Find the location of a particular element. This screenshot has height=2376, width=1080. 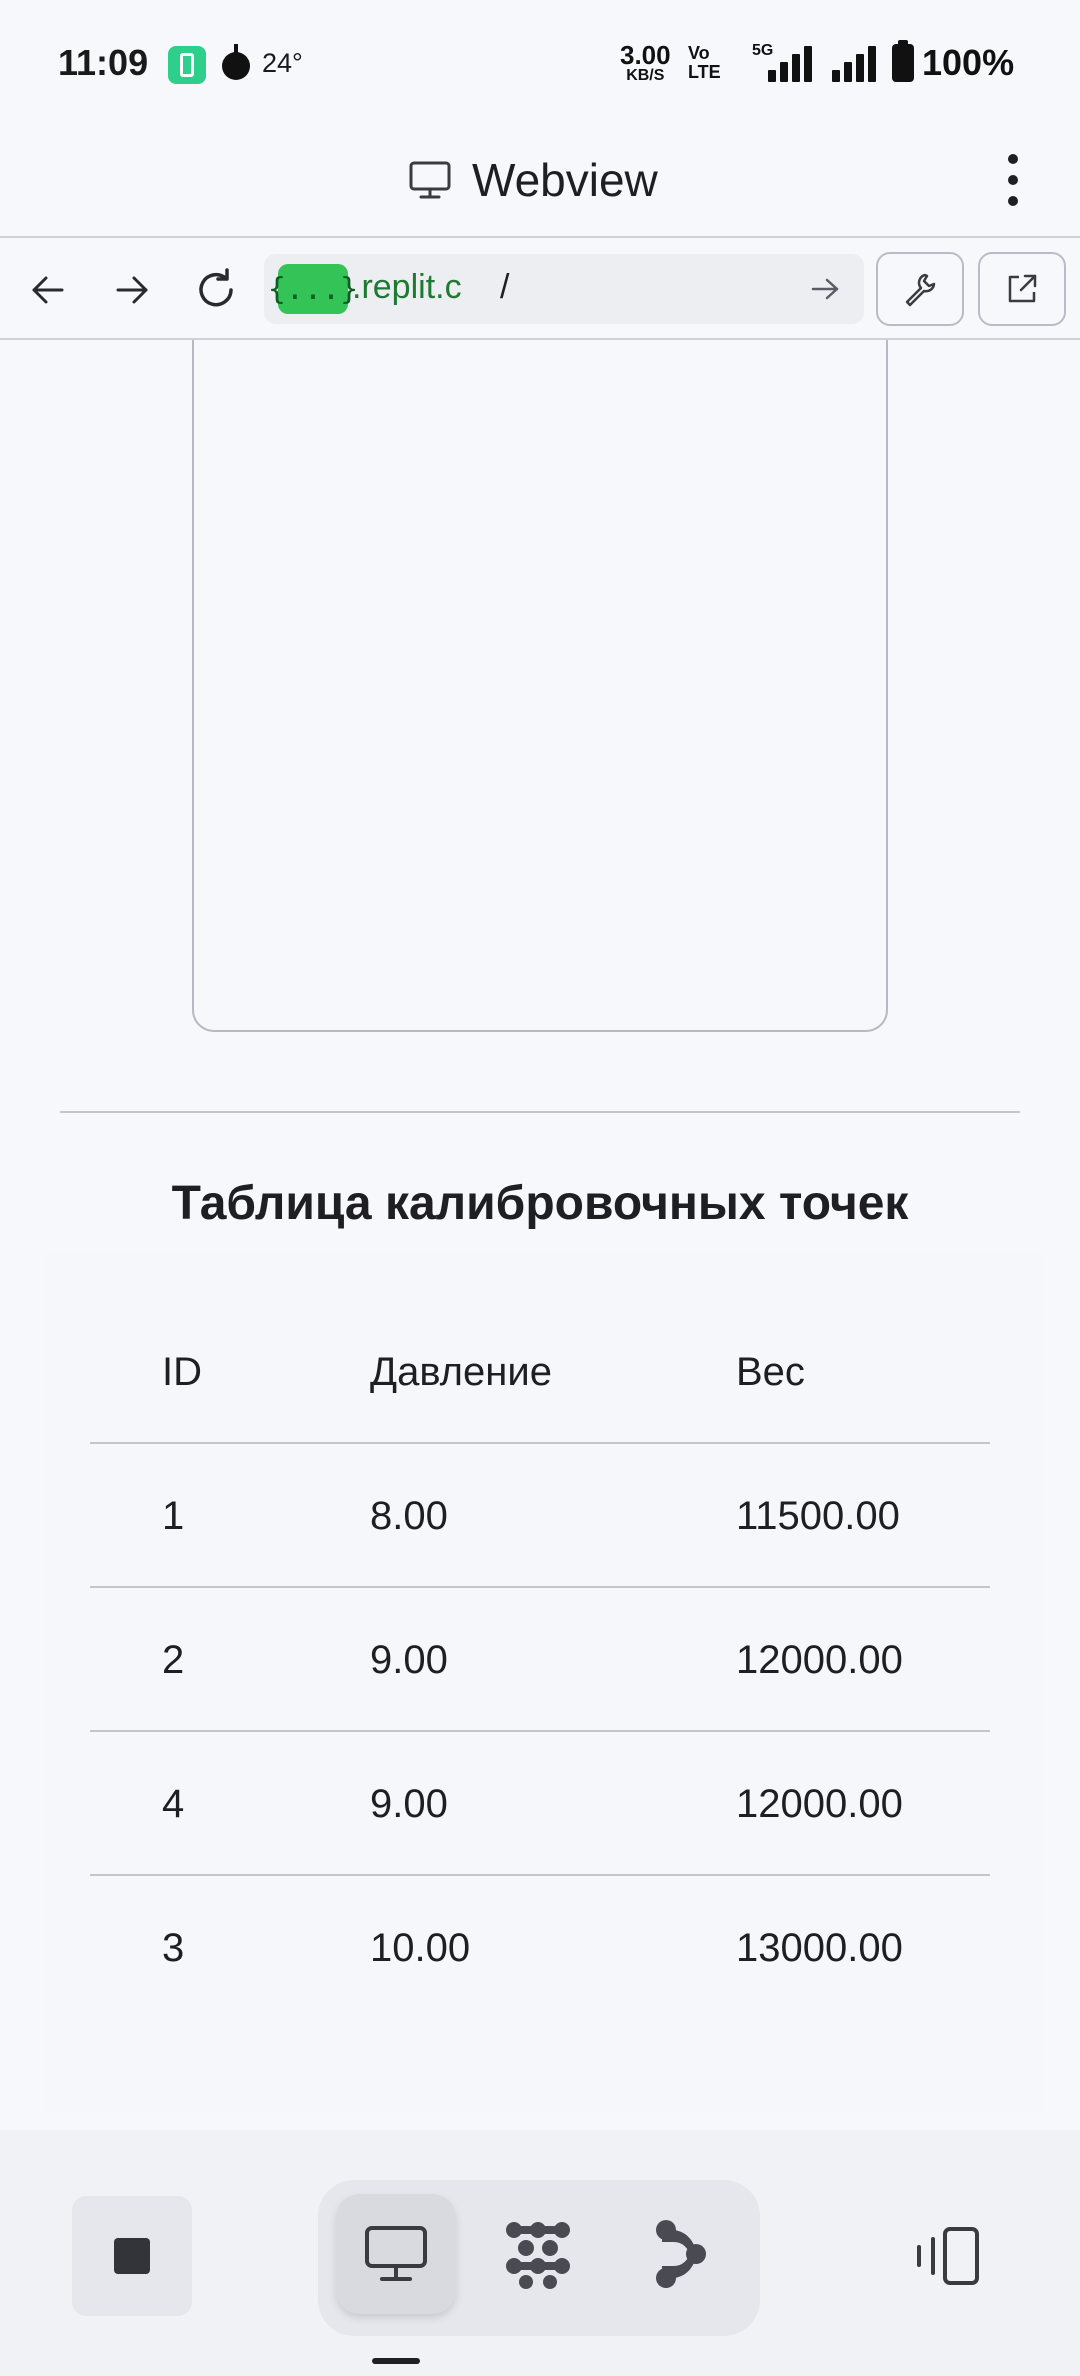

bottom-toolbar is located at coordinates (540, 2253).